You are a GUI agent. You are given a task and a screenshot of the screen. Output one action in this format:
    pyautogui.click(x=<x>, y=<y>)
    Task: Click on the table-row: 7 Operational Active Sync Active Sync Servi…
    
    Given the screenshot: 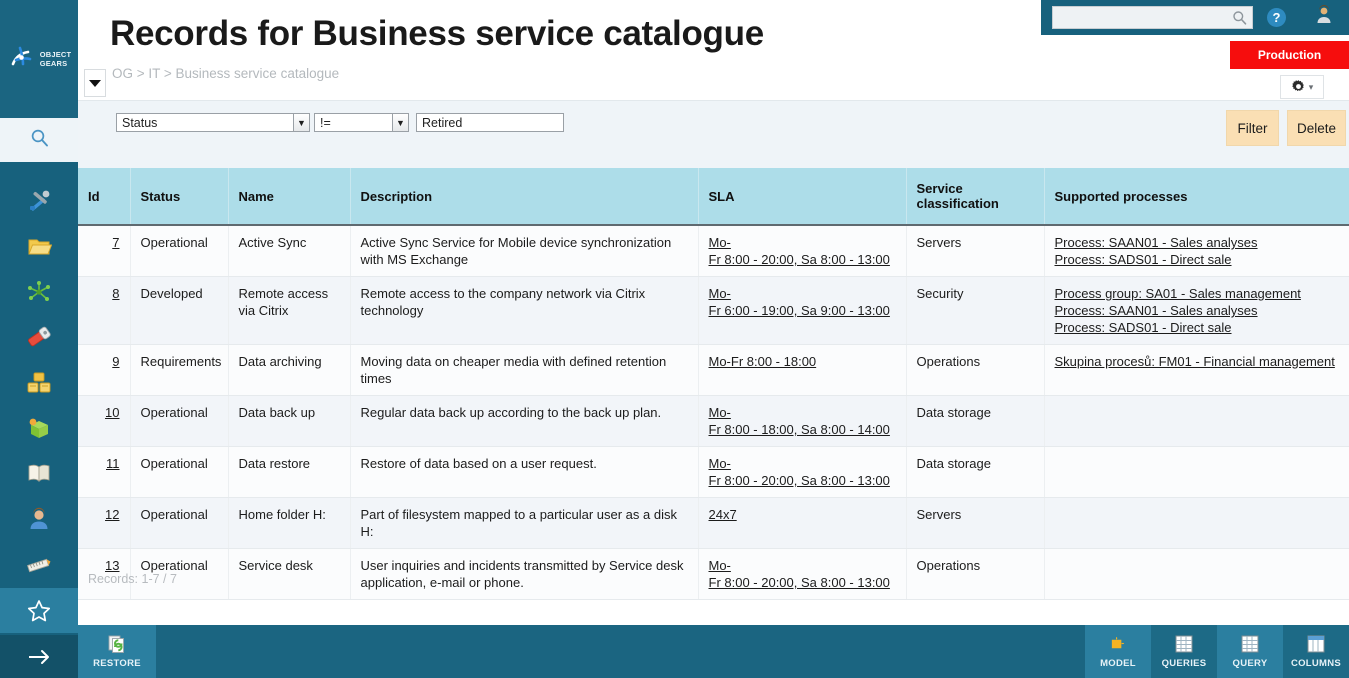 What is the action you would take?
    pyautogui.click(x=713, y=251)
    